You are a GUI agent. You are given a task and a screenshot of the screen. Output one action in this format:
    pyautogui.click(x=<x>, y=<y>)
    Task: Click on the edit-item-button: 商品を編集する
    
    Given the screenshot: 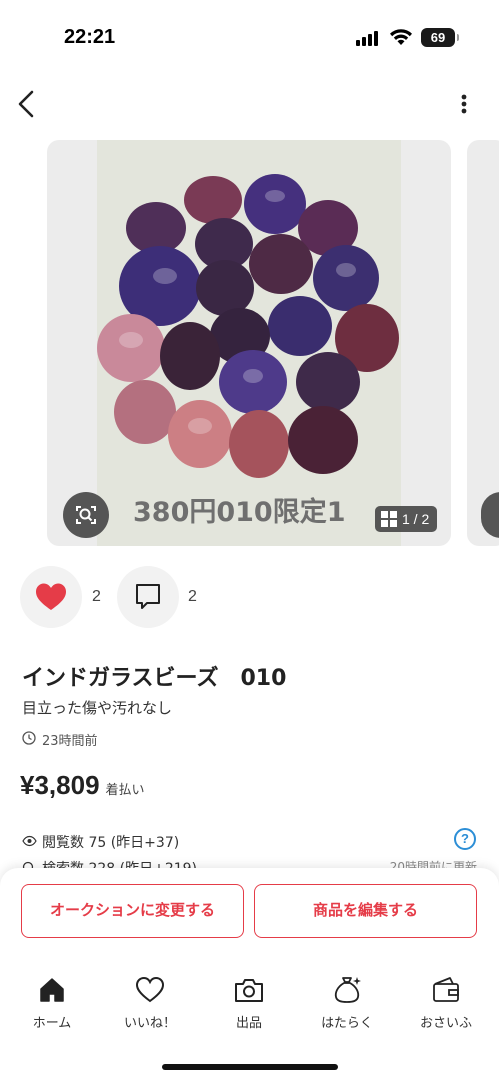 What is the action you would take?
    pyautogui.click(x=365, y=911)
    